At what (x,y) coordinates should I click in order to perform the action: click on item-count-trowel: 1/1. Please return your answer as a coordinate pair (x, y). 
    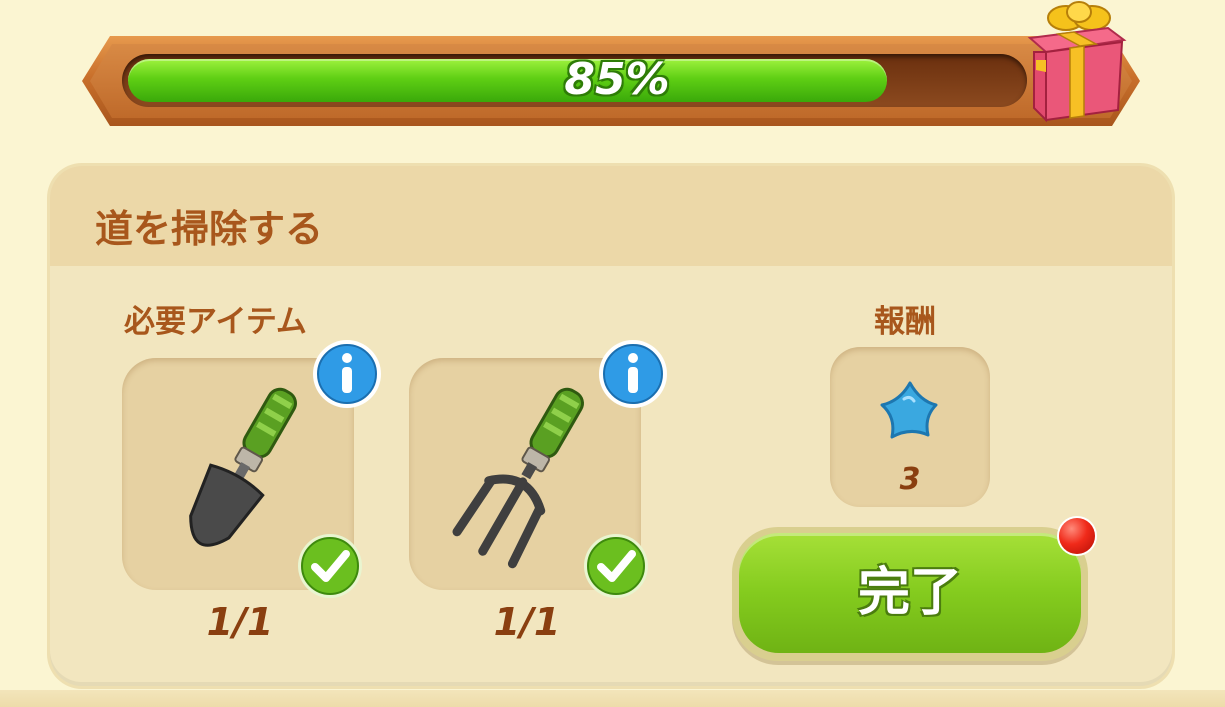
    Looking at the image, I should click on (240, 622).